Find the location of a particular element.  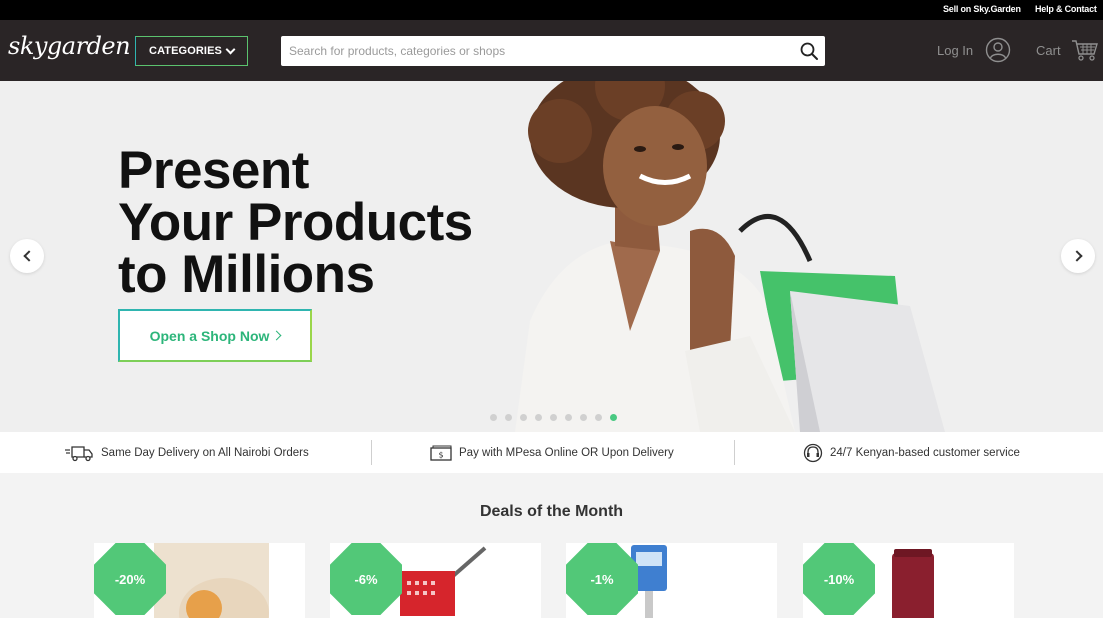

feature-delivery: Same Day Delivery on All Nairobi Orders is located at coordinates (186, 452).